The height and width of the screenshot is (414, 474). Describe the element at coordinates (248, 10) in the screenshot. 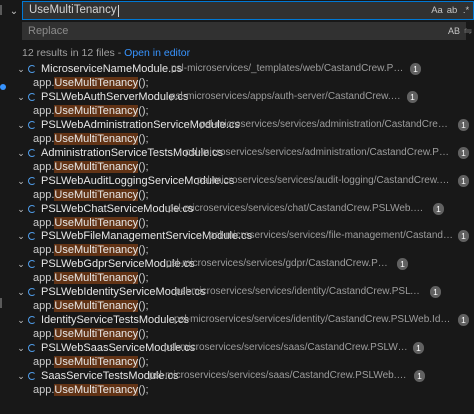

I see `search-input: UseMultiTenancy Aa ab .*` at that location.